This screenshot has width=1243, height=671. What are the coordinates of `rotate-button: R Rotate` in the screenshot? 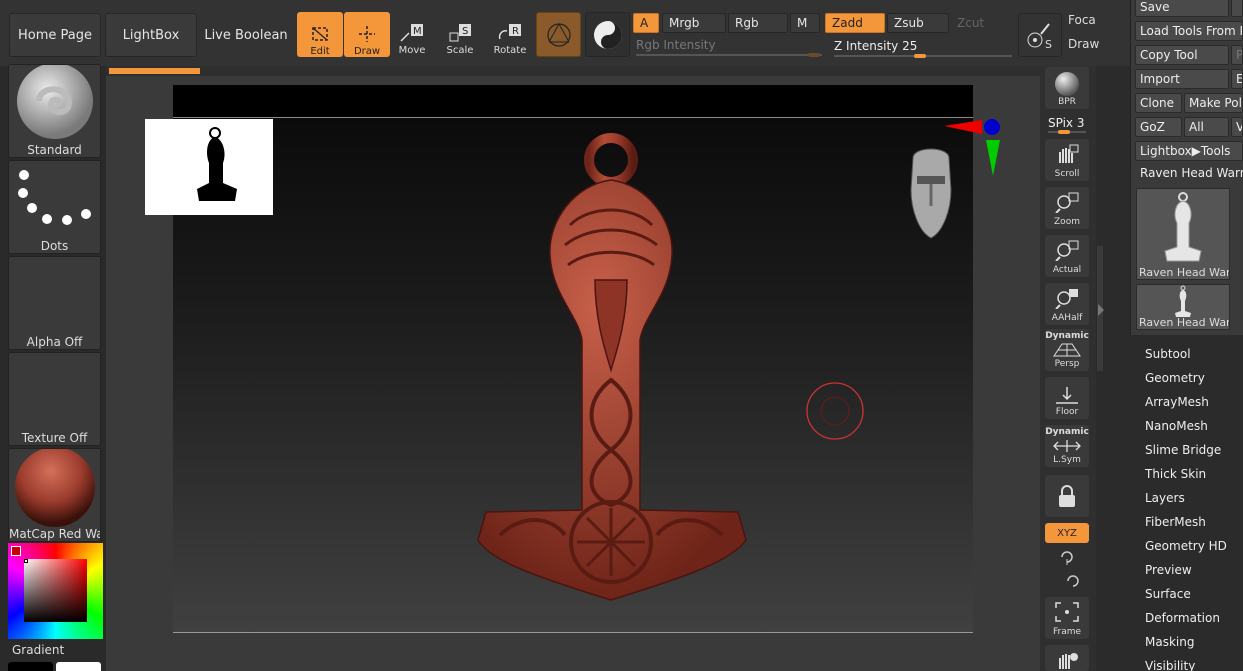 It's located at (510, 35).